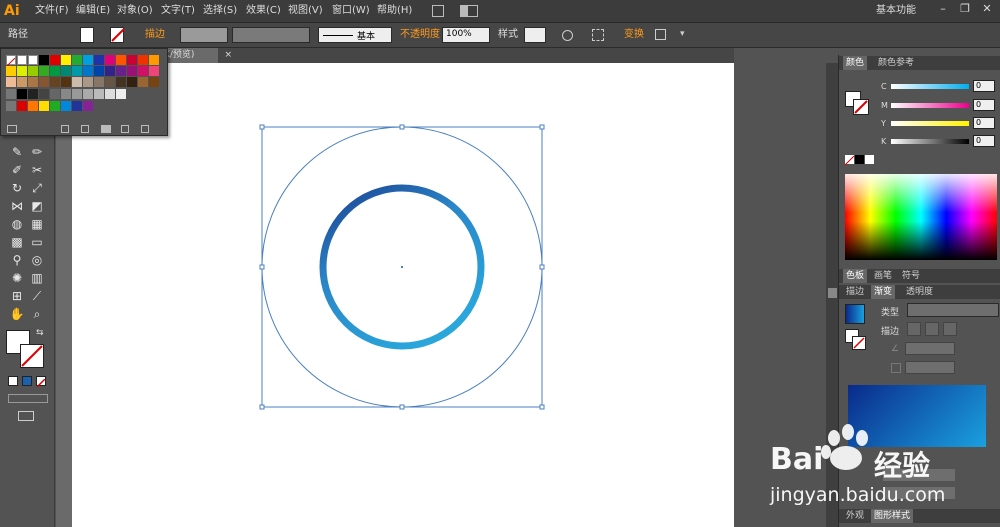 The image size is (1000, 527). Describe the element at coordinates (13, 381) in the screenshot. I see `color-mode-button` at that location.